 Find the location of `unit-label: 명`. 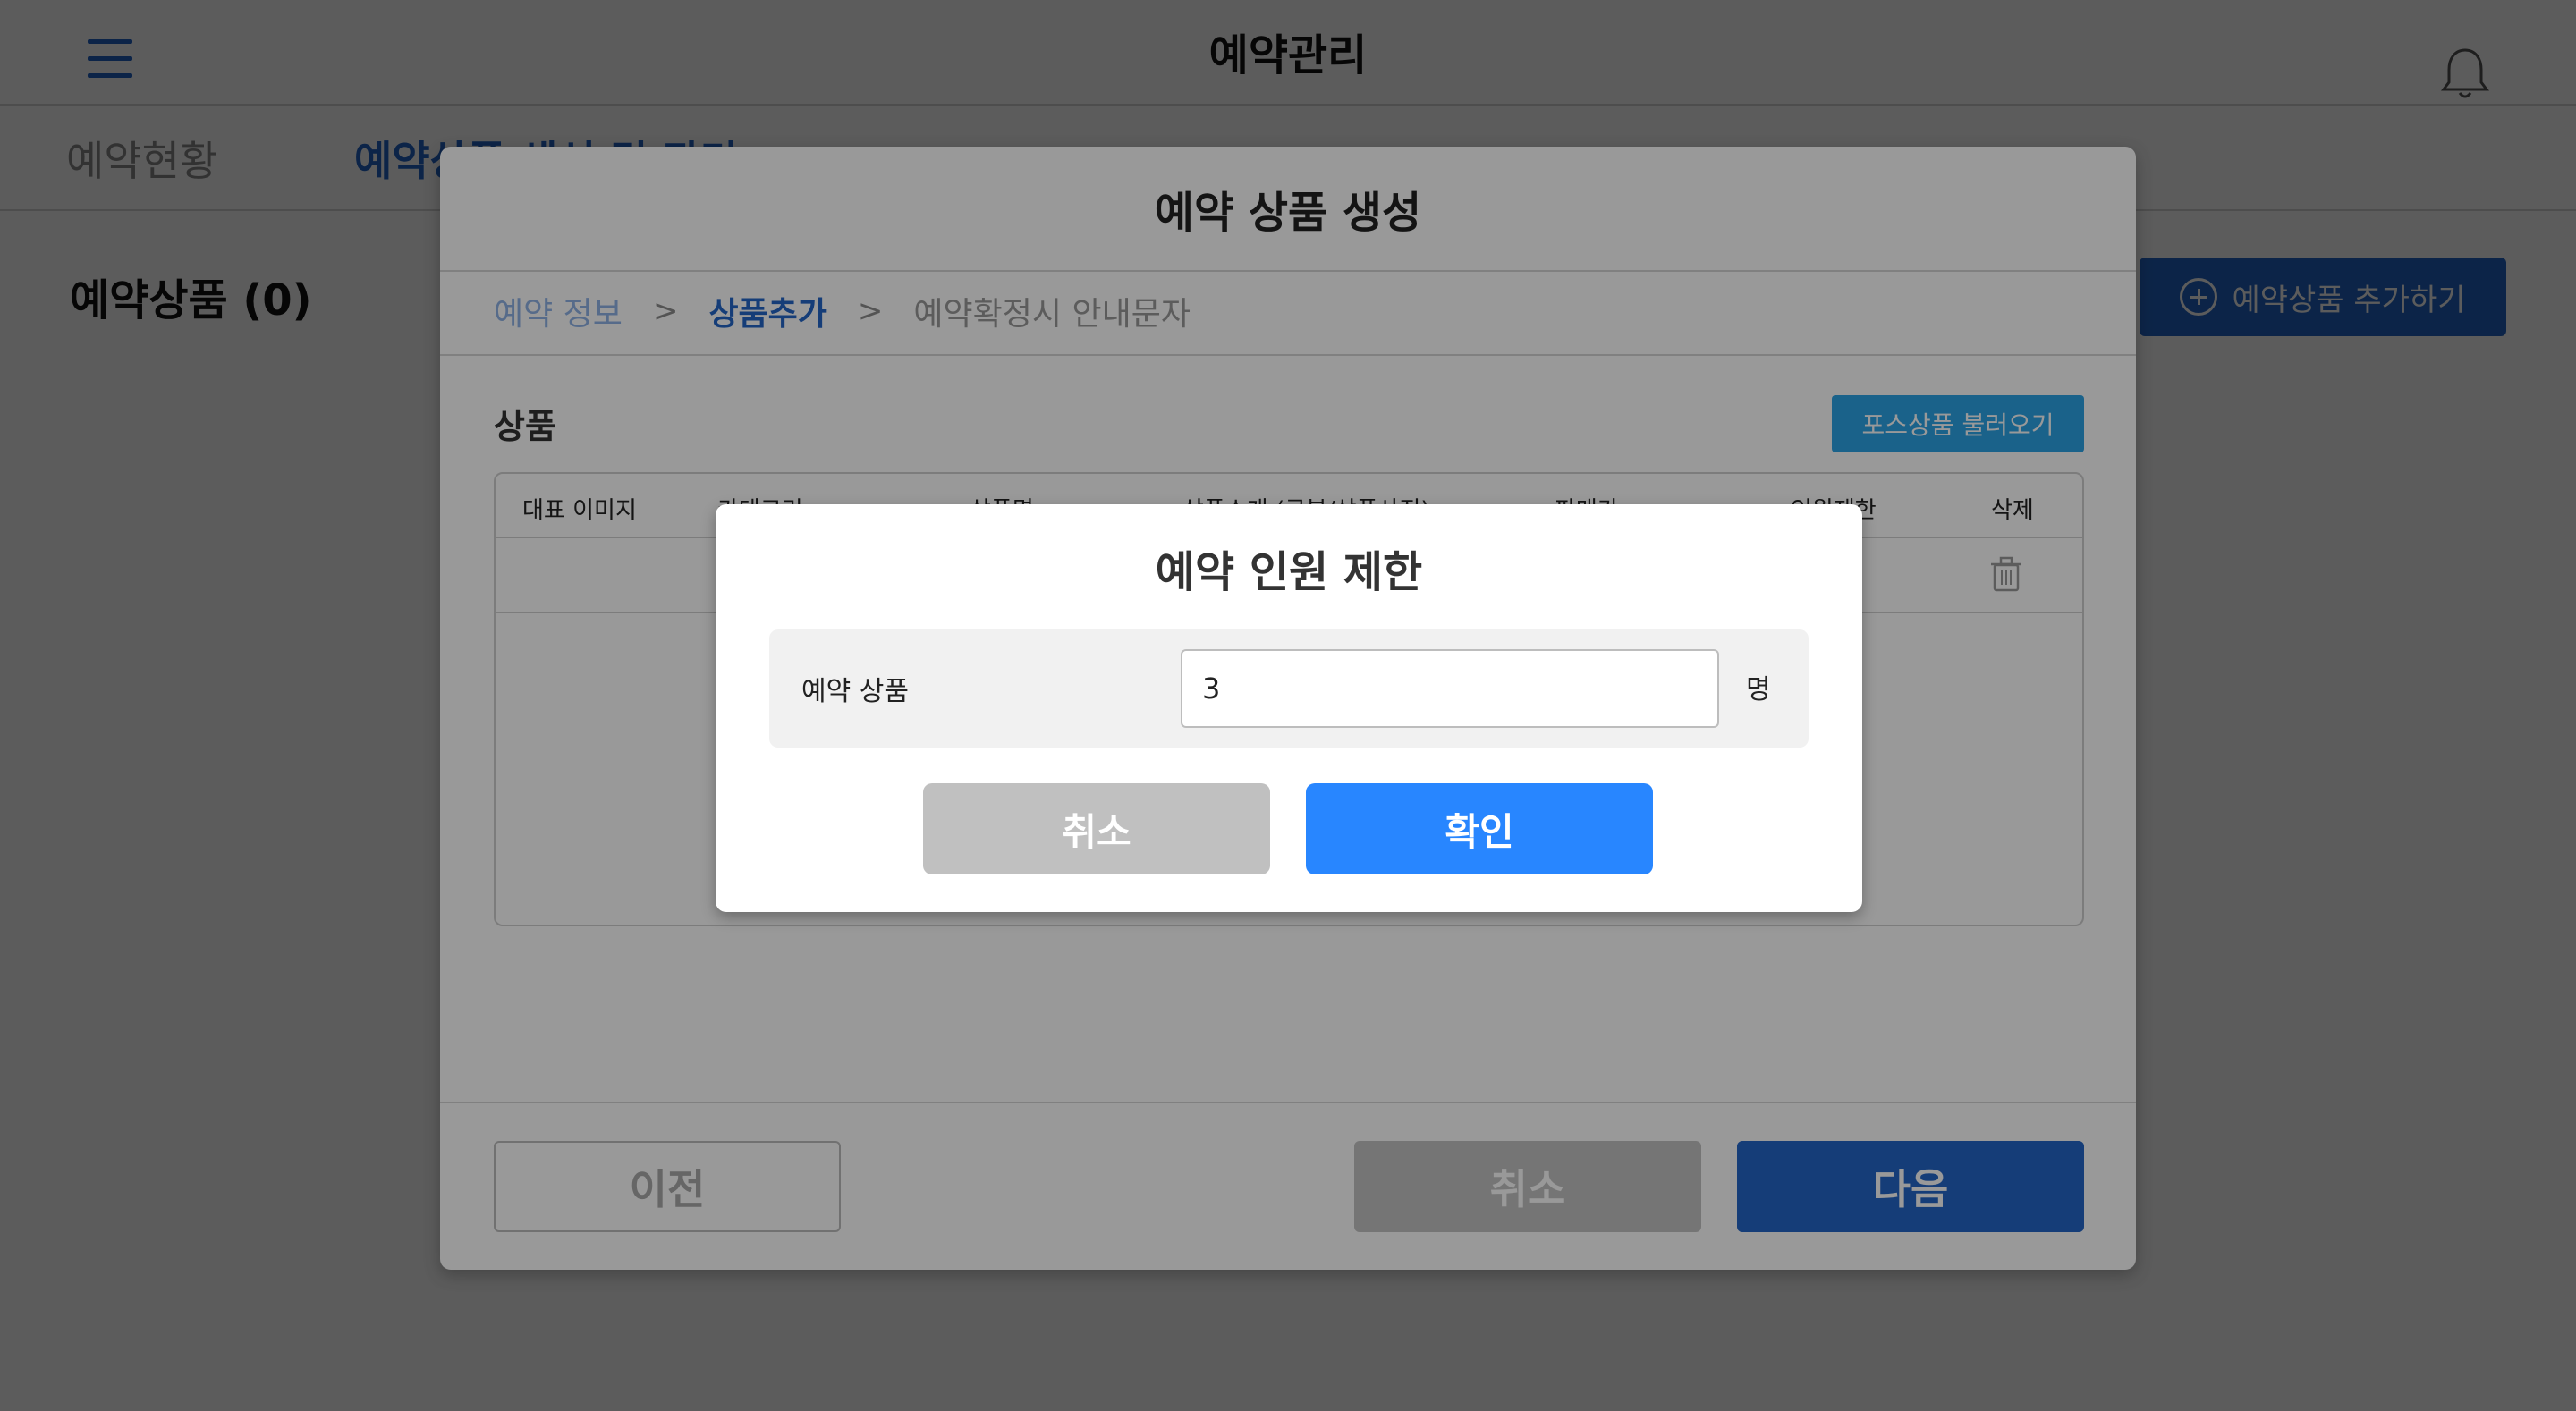

unit-label: 명 is located at coordinates (1758, 690).